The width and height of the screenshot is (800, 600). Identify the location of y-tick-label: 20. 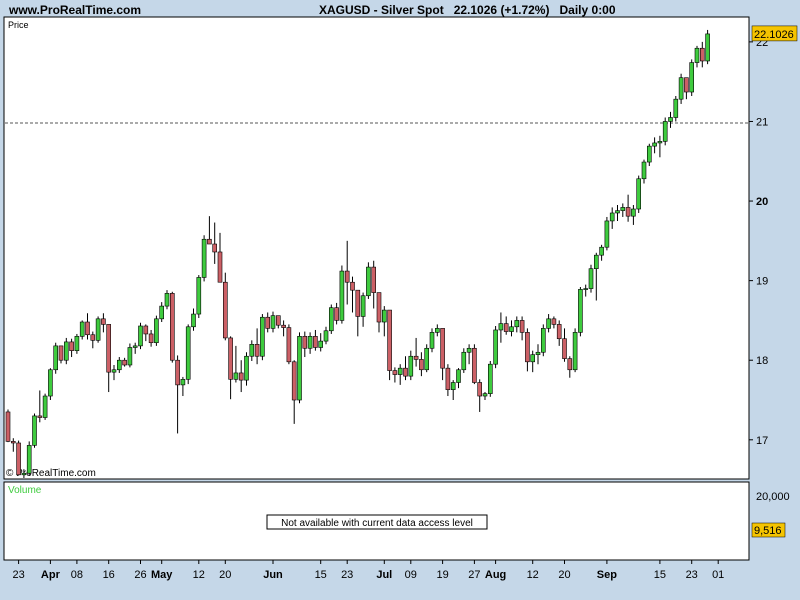
(762, 202).